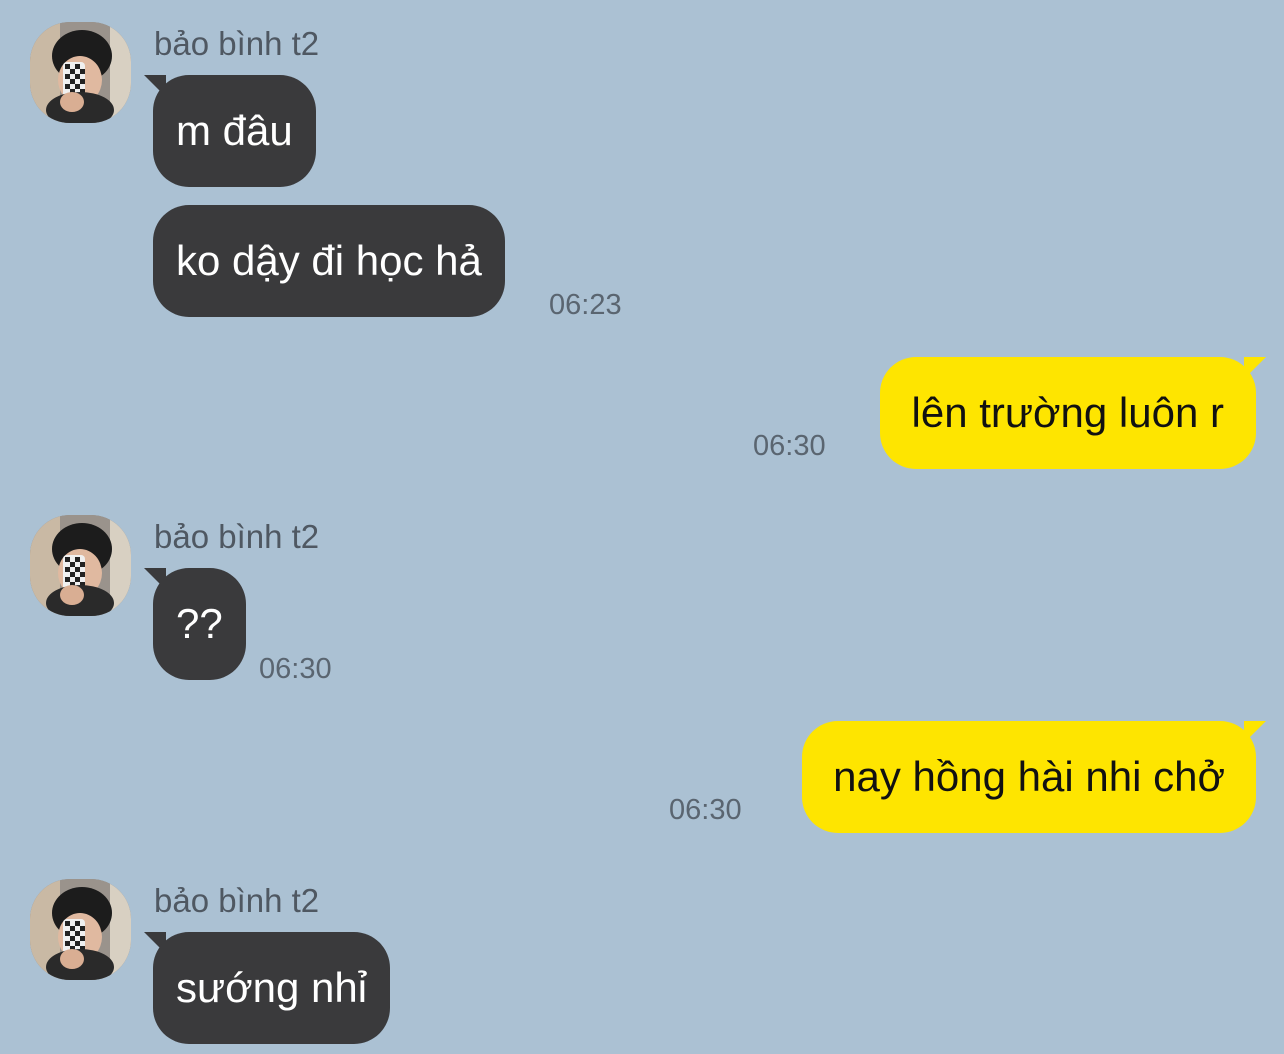 The image size is (1284, 1054). What do you see at coordinates (329, 261) in the screenshot?
I see `incoming-message-bubble: ko dậy đi học hả` at bounding box center [329, 261].